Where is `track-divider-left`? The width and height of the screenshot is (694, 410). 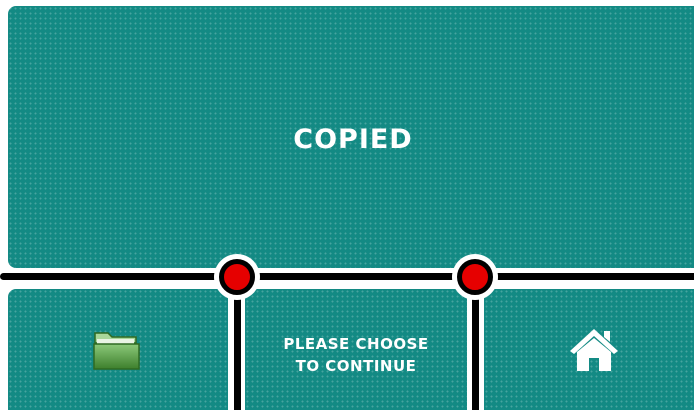 track-divider-left is located at coordinates (237, 345).